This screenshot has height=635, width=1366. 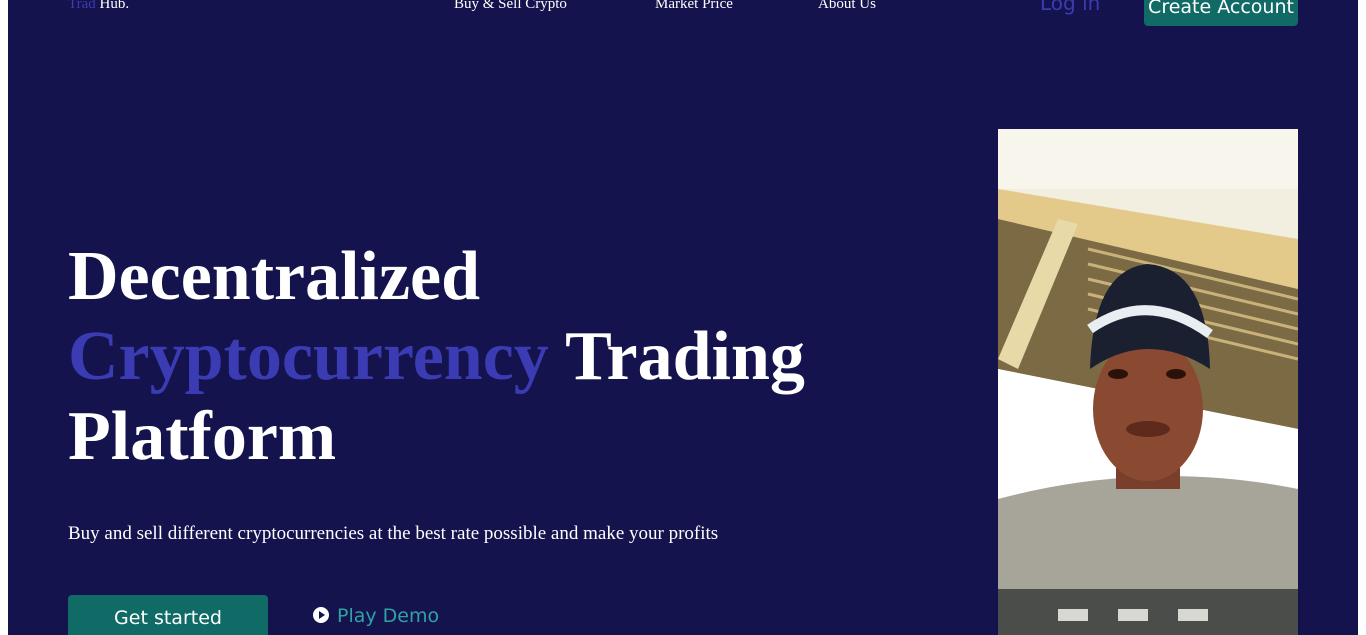 What do you see at coordinates (98, 6) in the screenshot?
I see `logo: Trad Hub.` at bounding box center [98, 6].